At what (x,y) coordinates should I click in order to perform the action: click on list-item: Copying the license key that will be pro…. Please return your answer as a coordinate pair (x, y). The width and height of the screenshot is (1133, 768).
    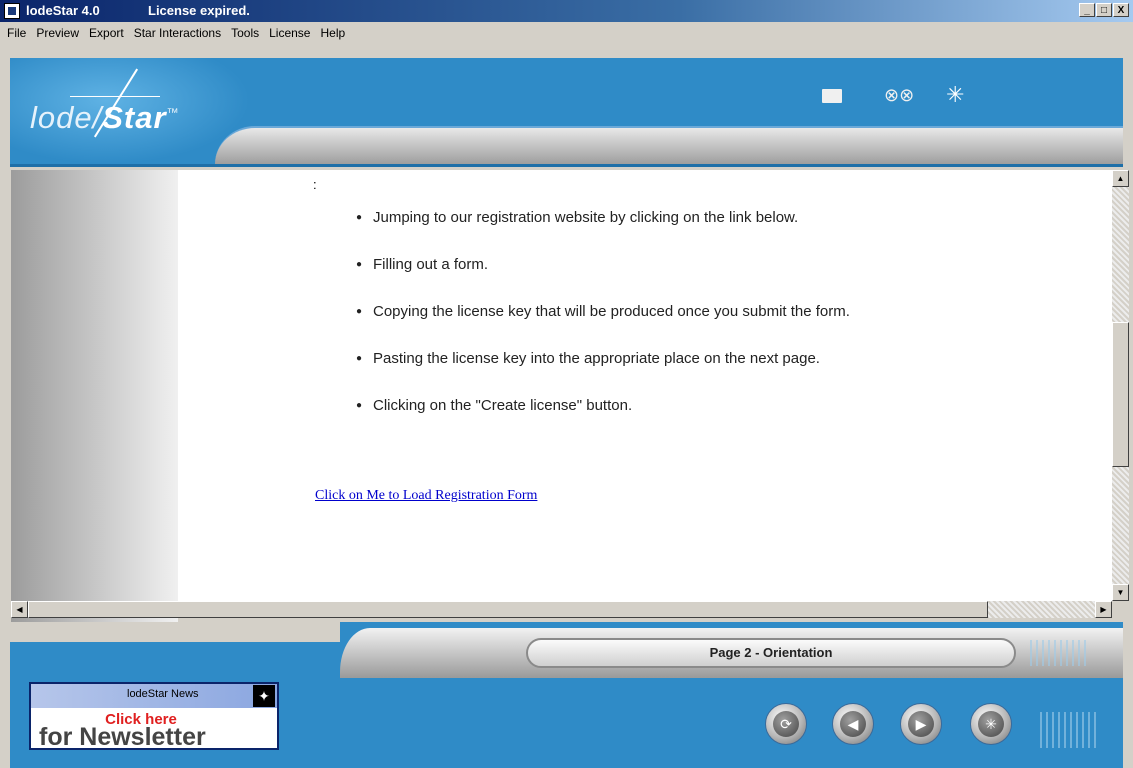
    Looking at the image, I should click on (603, 325).